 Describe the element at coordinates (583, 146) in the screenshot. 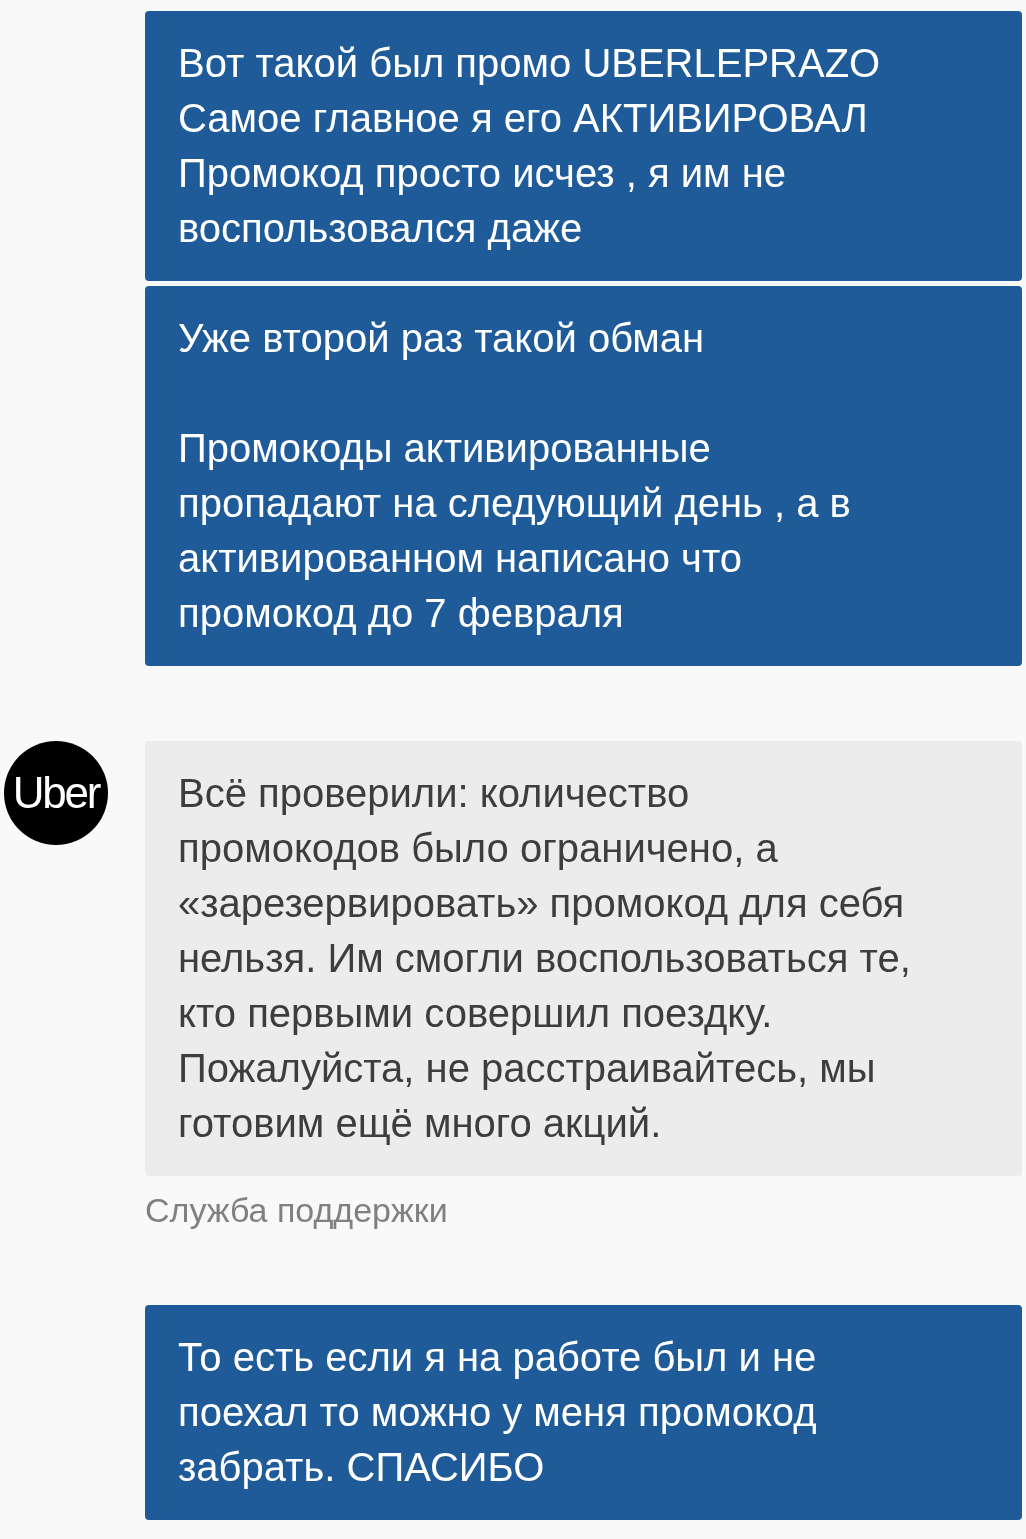

I see `outgoing-message: Вот такой был промо UBERLEPRAZO Самое главное я его АКТИВИРОВАЛ Промокод просто исчез , я им не воспользовался даже` at that location.